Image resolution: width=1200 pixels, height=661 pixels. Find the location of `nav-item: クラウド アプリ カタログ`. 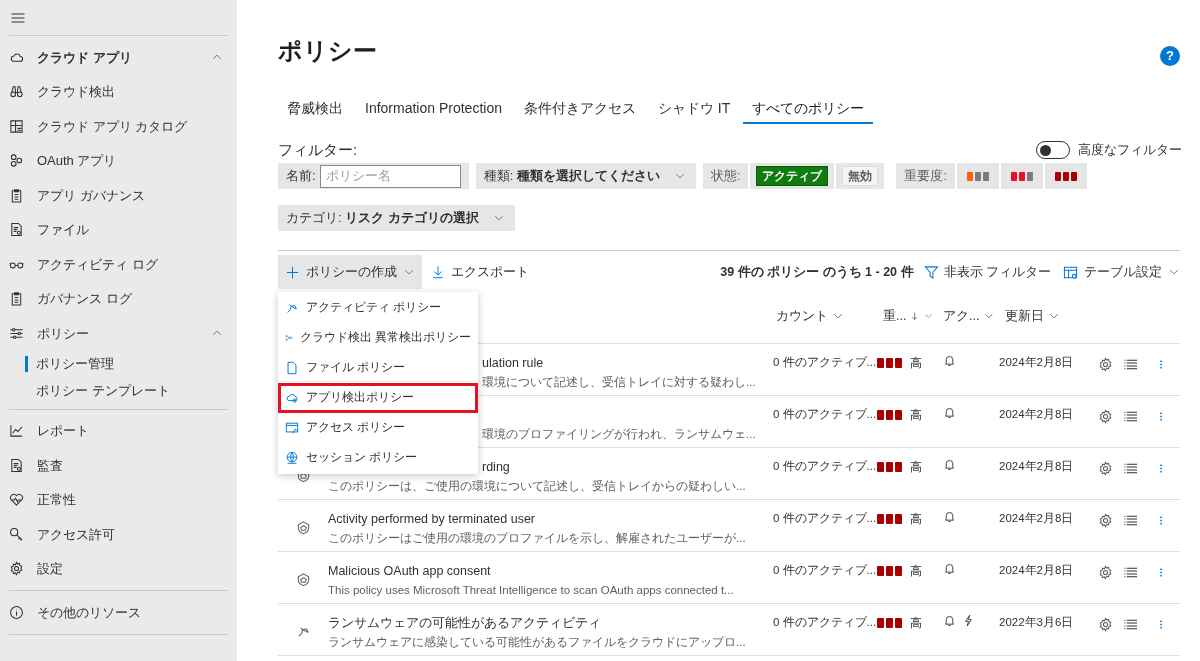

nav-item: クラウド アプリ カタログ is located at coordinates (118, 126).